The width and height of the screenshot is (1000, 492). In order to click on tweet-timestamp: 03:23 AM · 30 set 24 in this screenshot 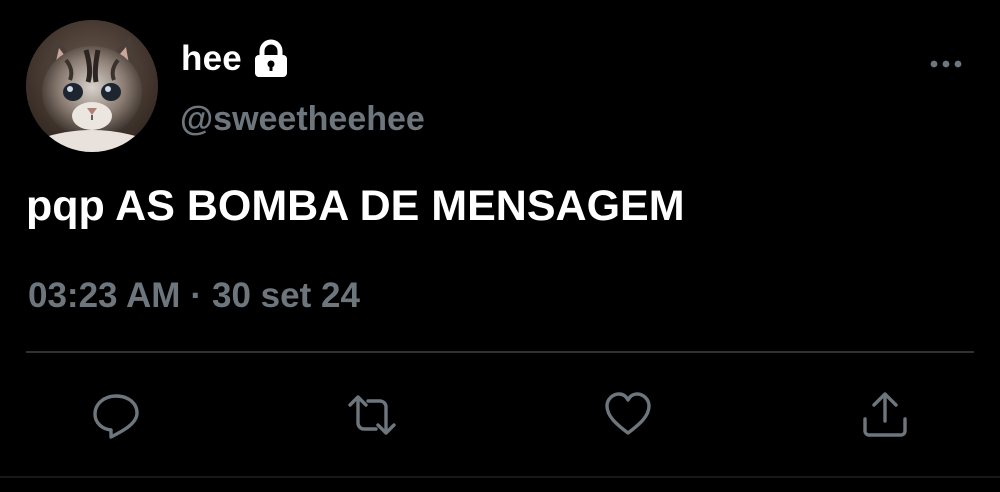, I will do `click(194, 296)`.